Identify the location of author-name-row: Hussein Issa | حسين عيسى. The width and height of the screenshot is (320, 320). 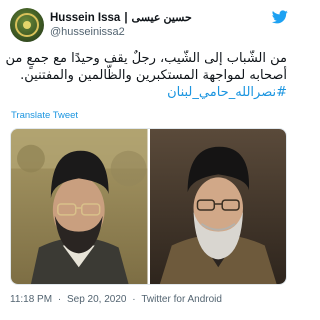
(121, 18).